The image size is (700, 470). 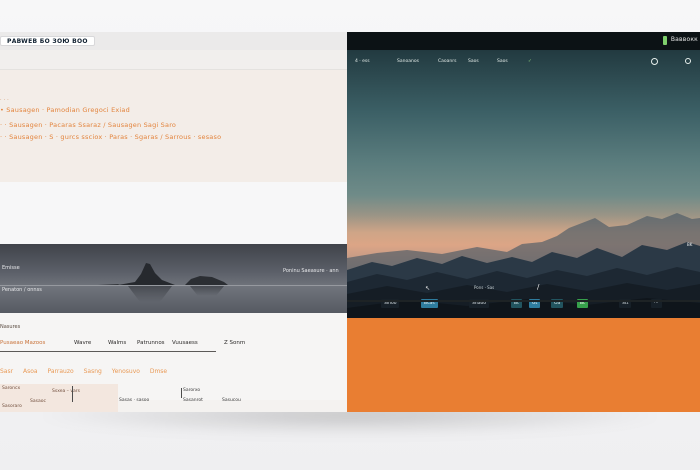 What do you see at coordinates (447, 61) in the screenshot?
I see `nav-item: Caoanrs` at bounding box center [447, 61].